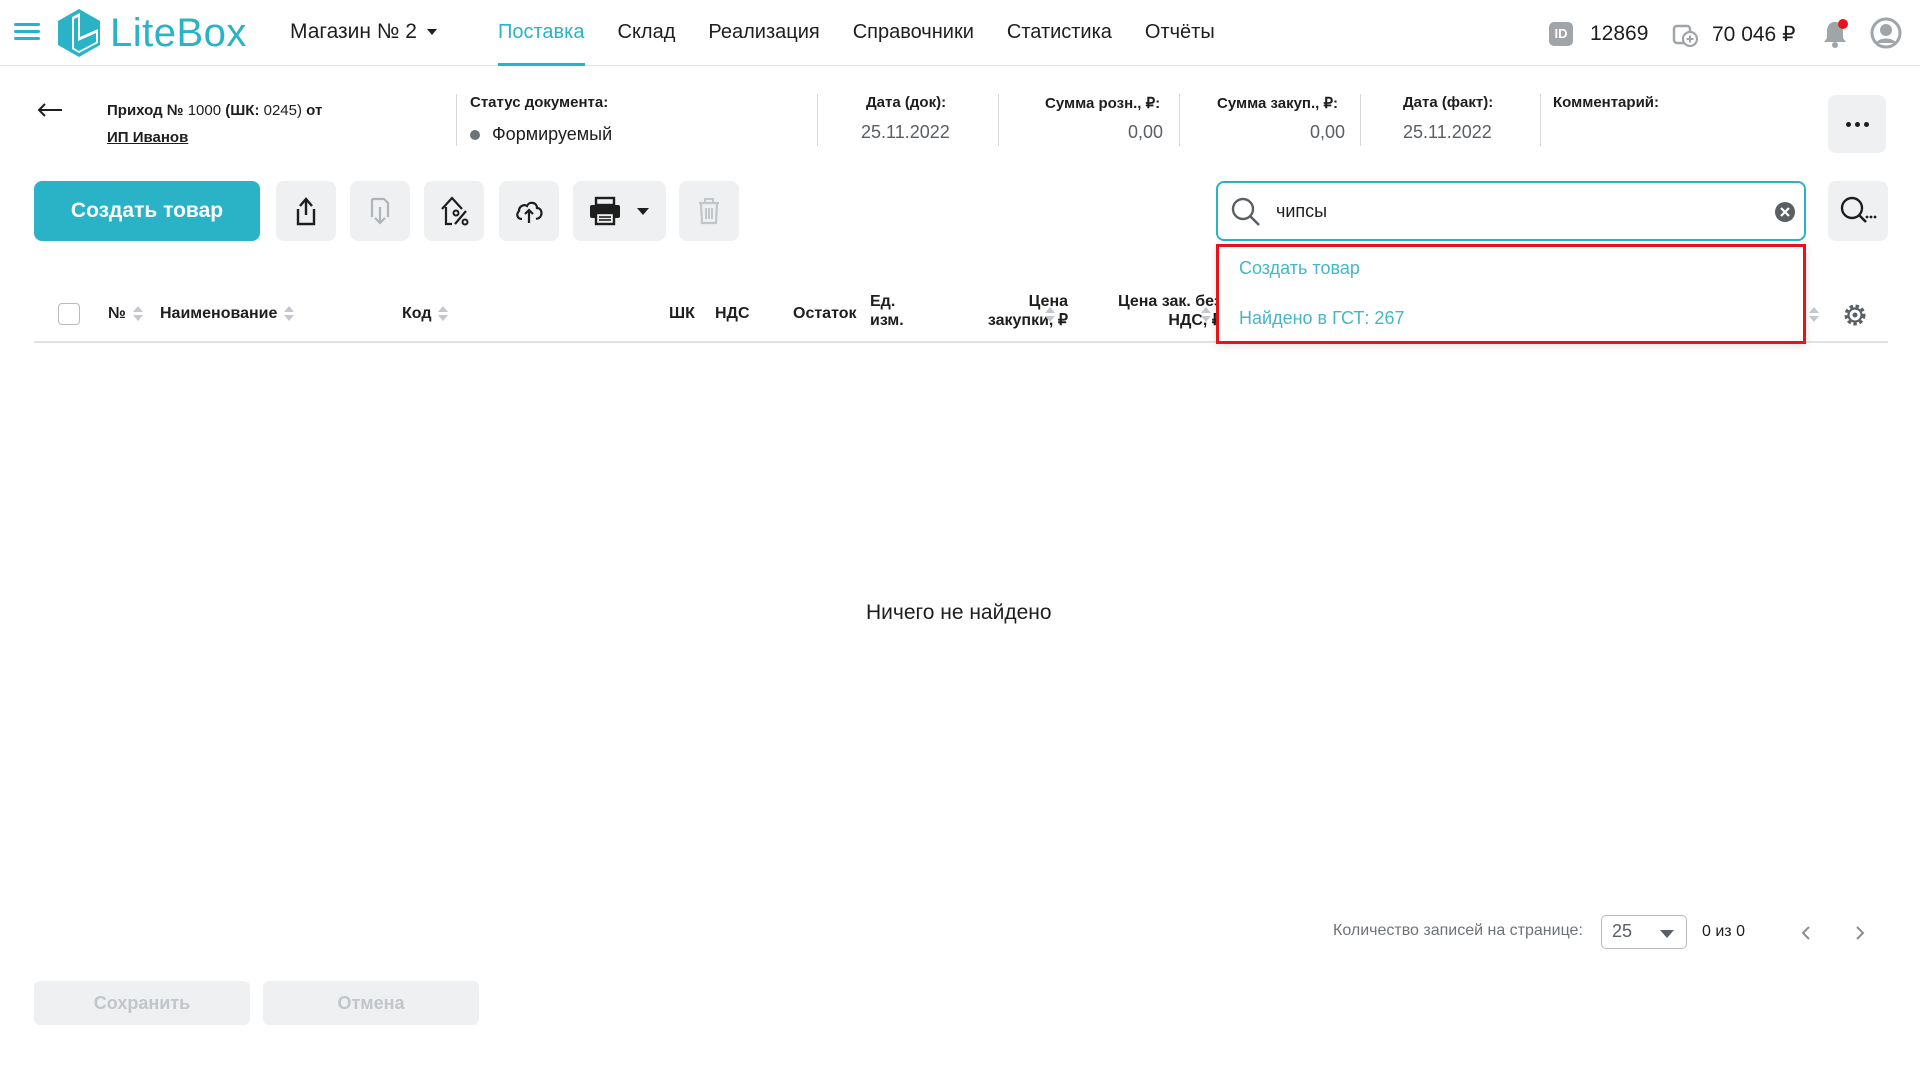  I want to click on more-options-button, so click(1857, 124).